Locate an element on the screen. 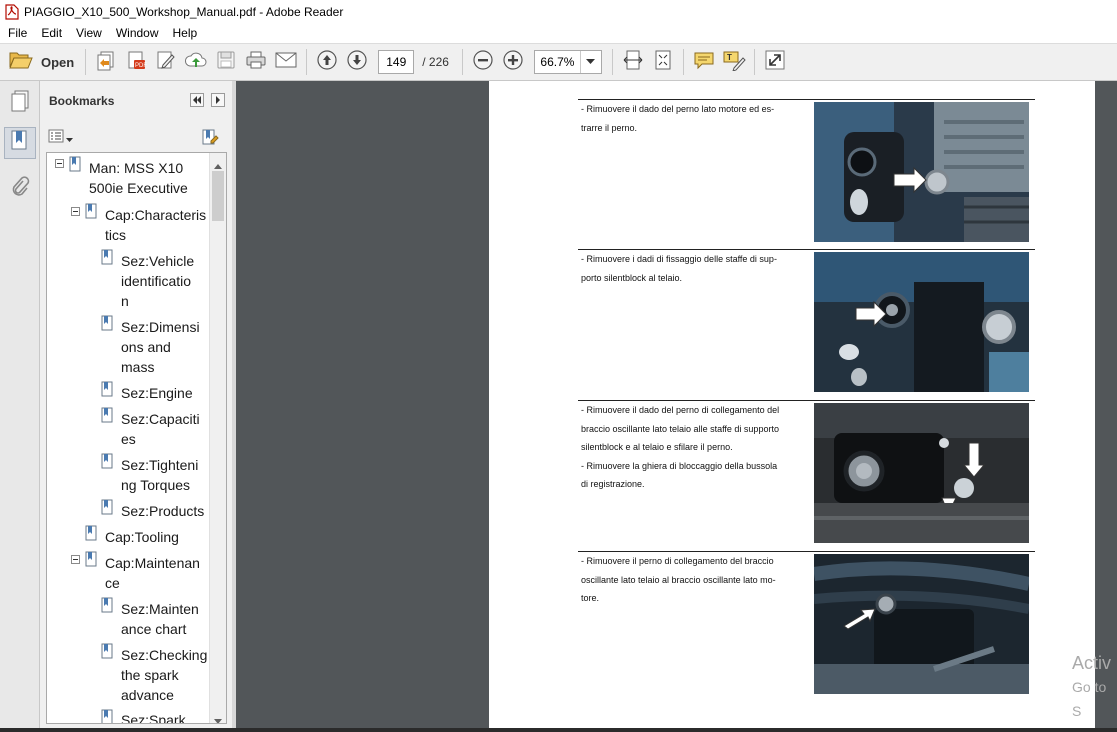 This screenshot has width=1117, height=732. create-pdf-icon is located at coordinates (106, 62).